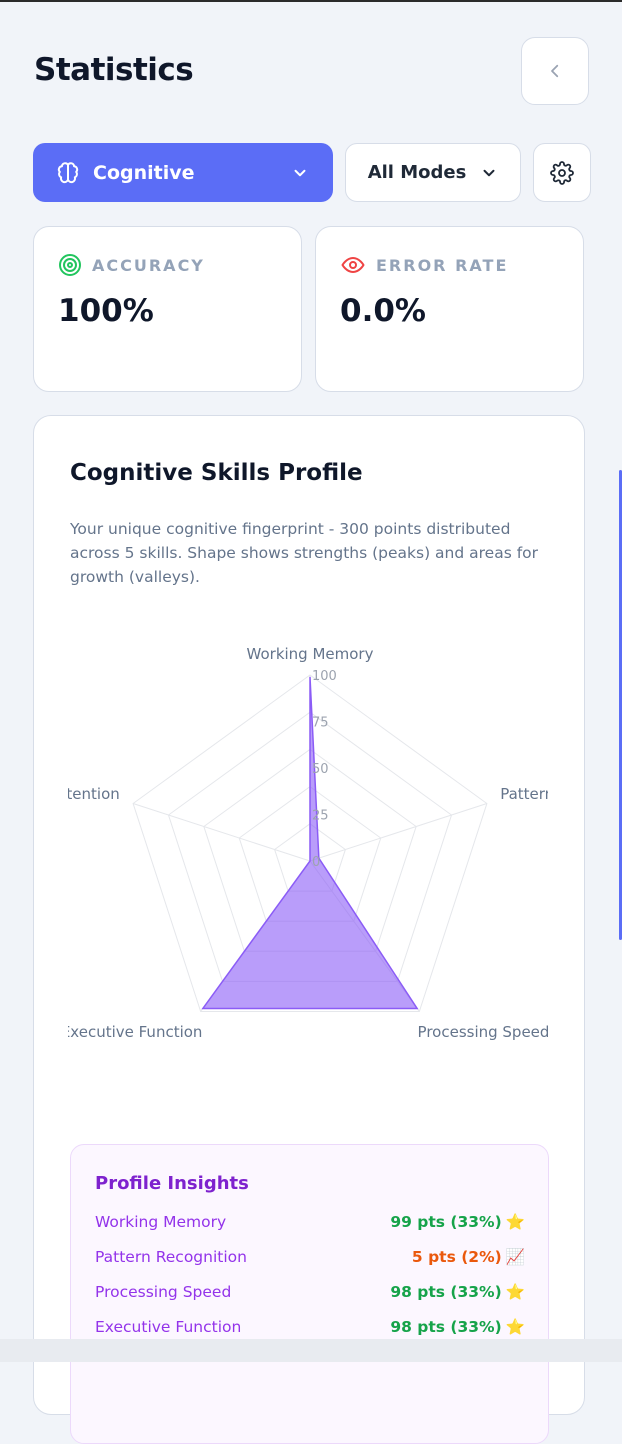  I want to click on insight-row: Working Memory 99 pts (33%) ⭐, so click(310, 1225).